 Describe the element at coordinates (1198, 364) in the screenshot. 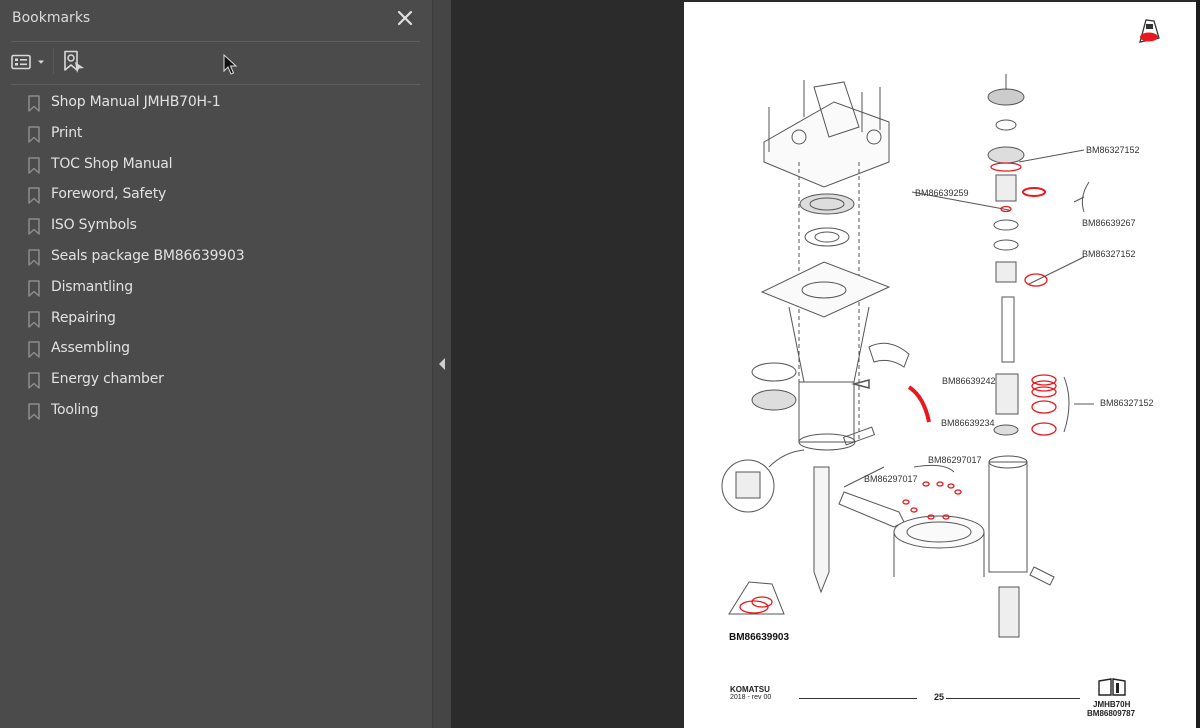

I see `page-scroll-edge` at that location.